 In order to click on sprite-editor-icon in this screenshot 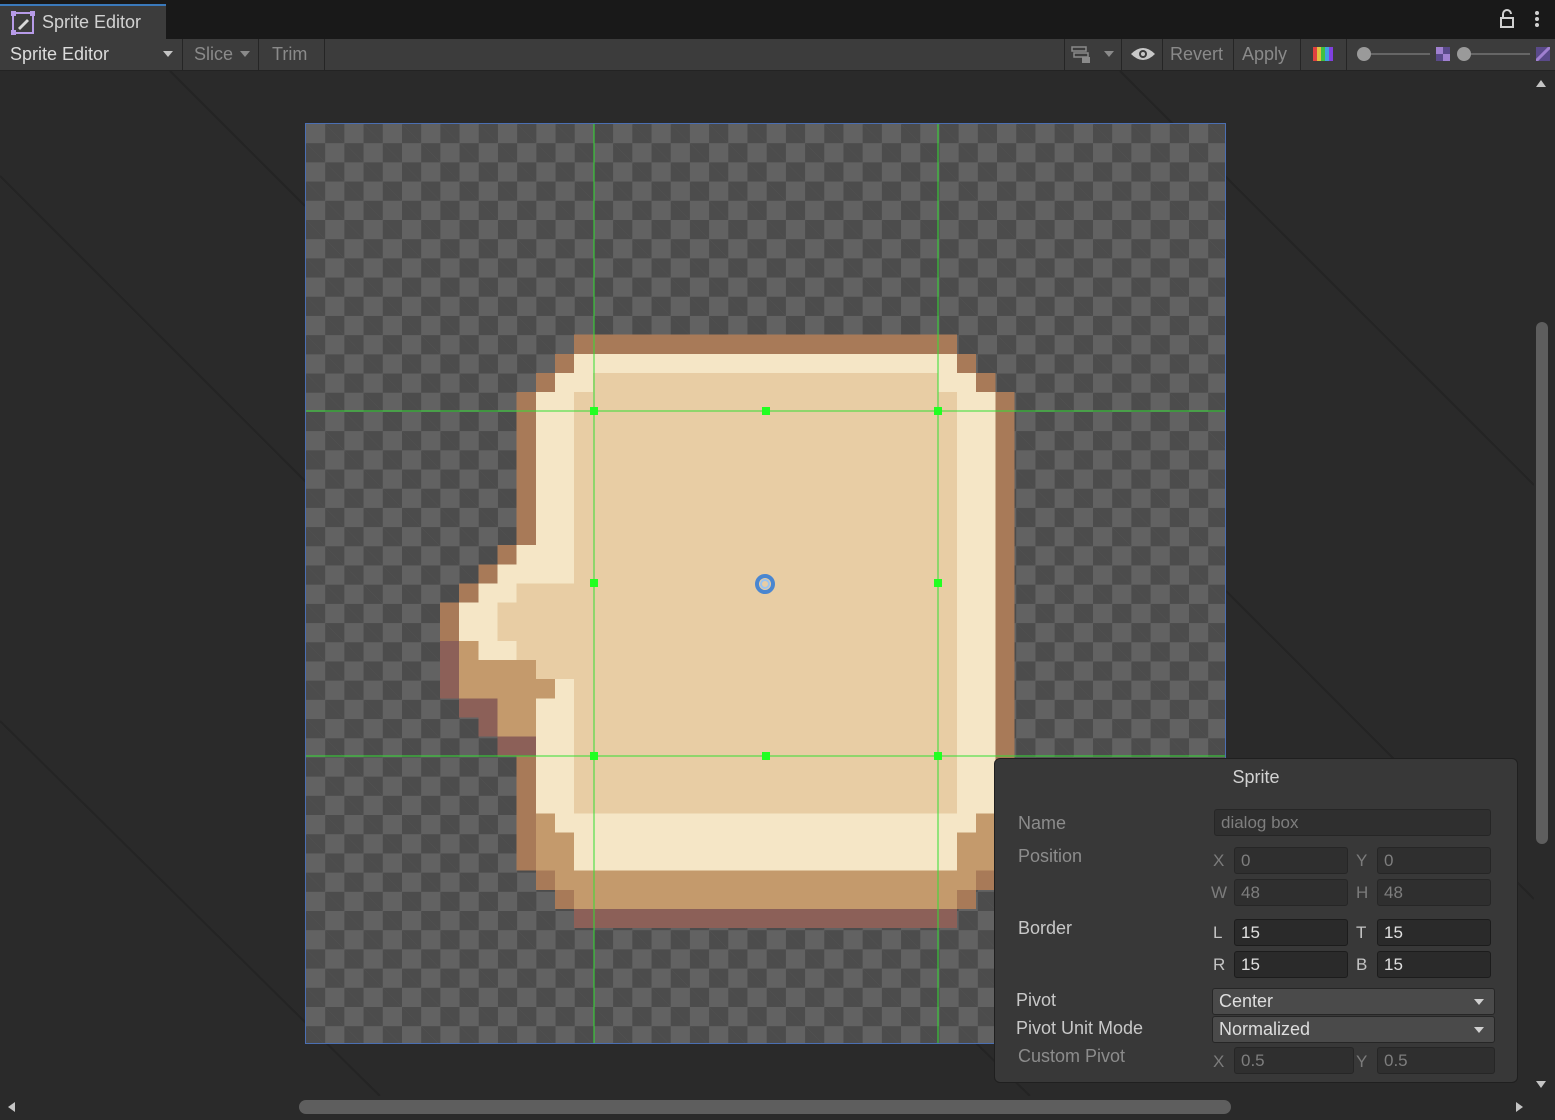, I will do `click(23, 22)`.